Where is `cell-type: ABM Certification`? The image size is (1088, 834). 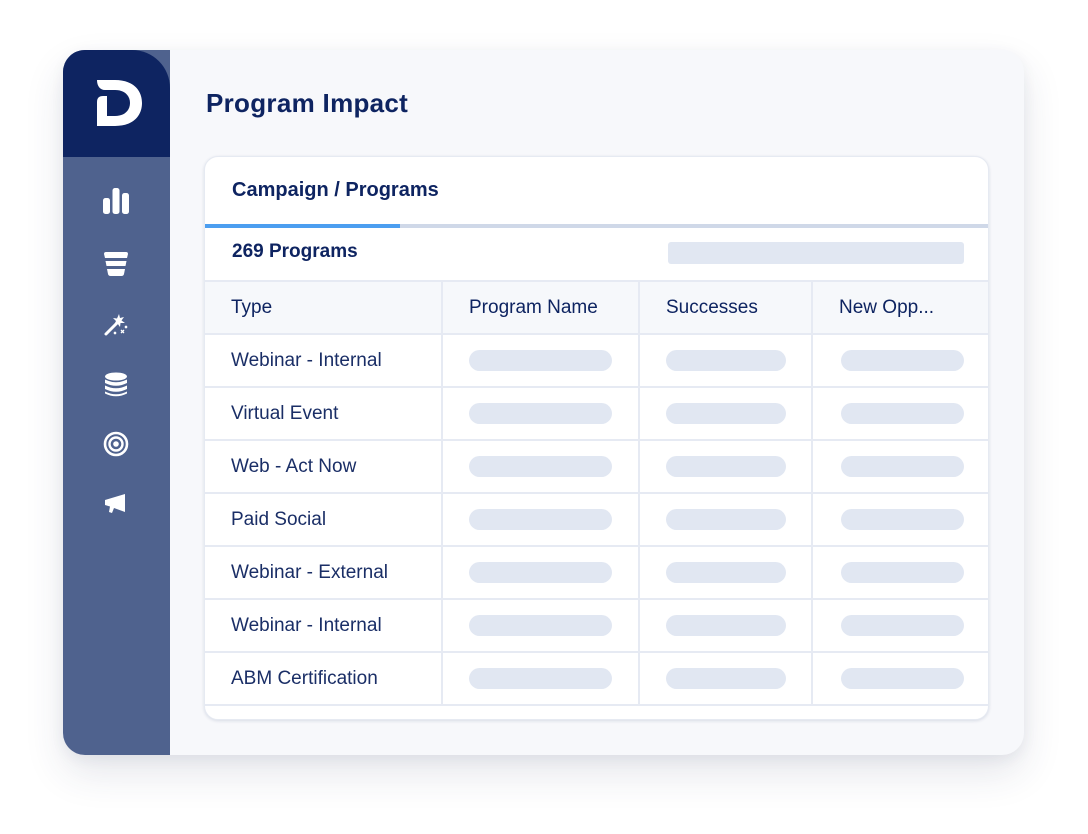 cell-type: ABM Certification is located at coordinates (324, 678).